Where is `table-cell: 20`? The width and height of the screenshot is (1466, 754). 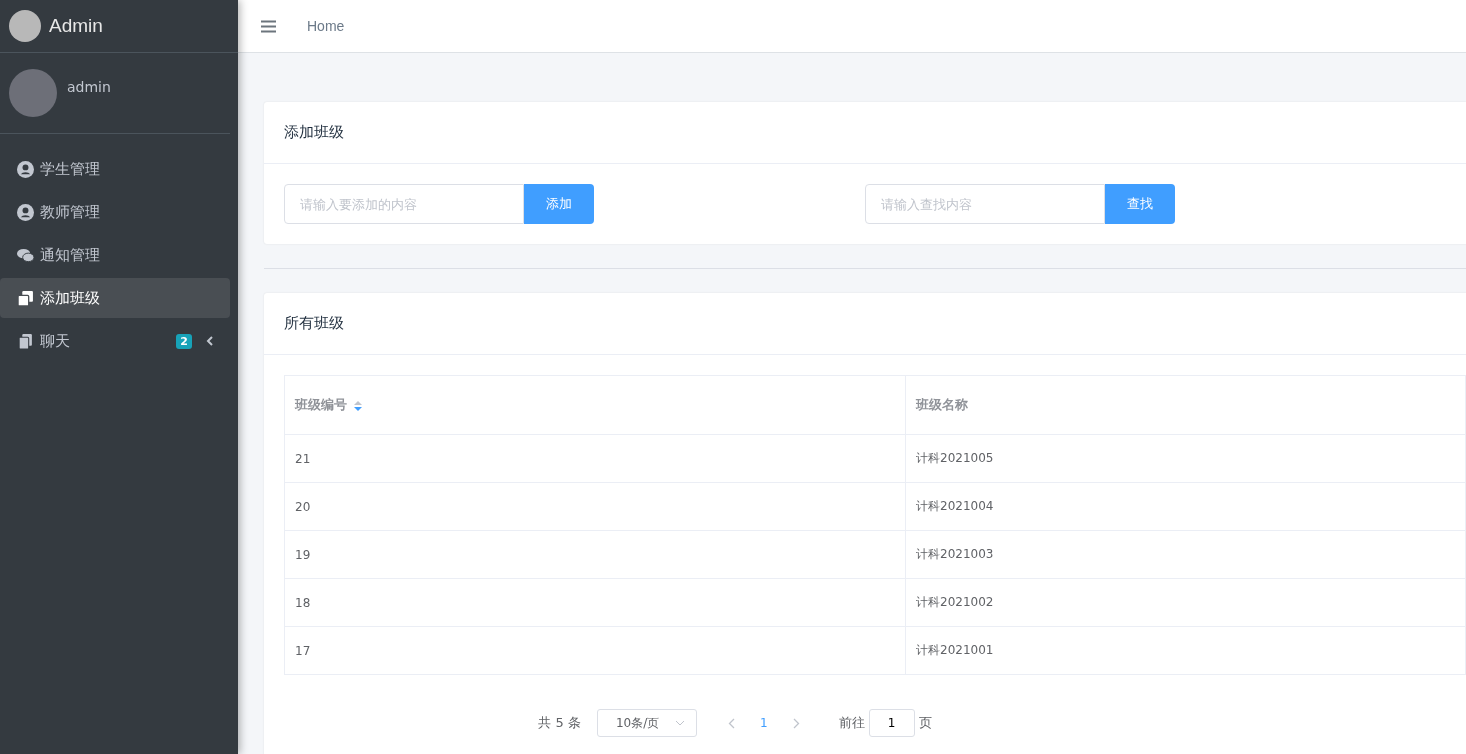 table-cell: 20 is located at coordinates (595, 506).